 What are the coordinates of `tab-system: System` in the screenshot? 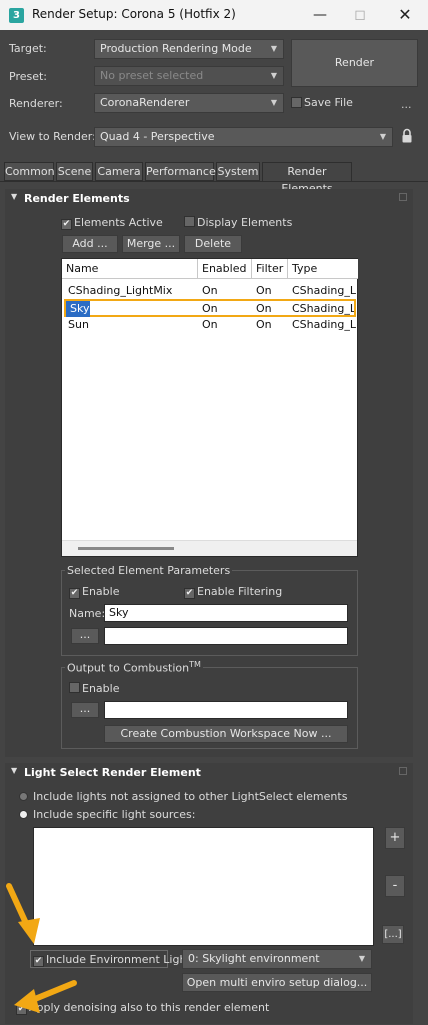 It's located at (238, 171).